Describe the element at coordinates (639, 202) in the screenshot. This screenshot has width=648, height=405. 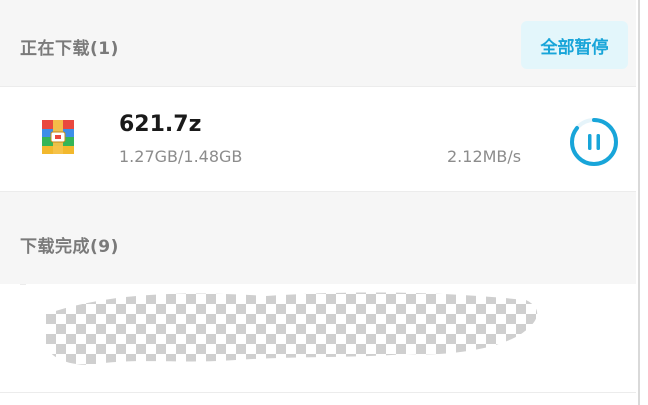
I see `scrollbar-track` at that location.